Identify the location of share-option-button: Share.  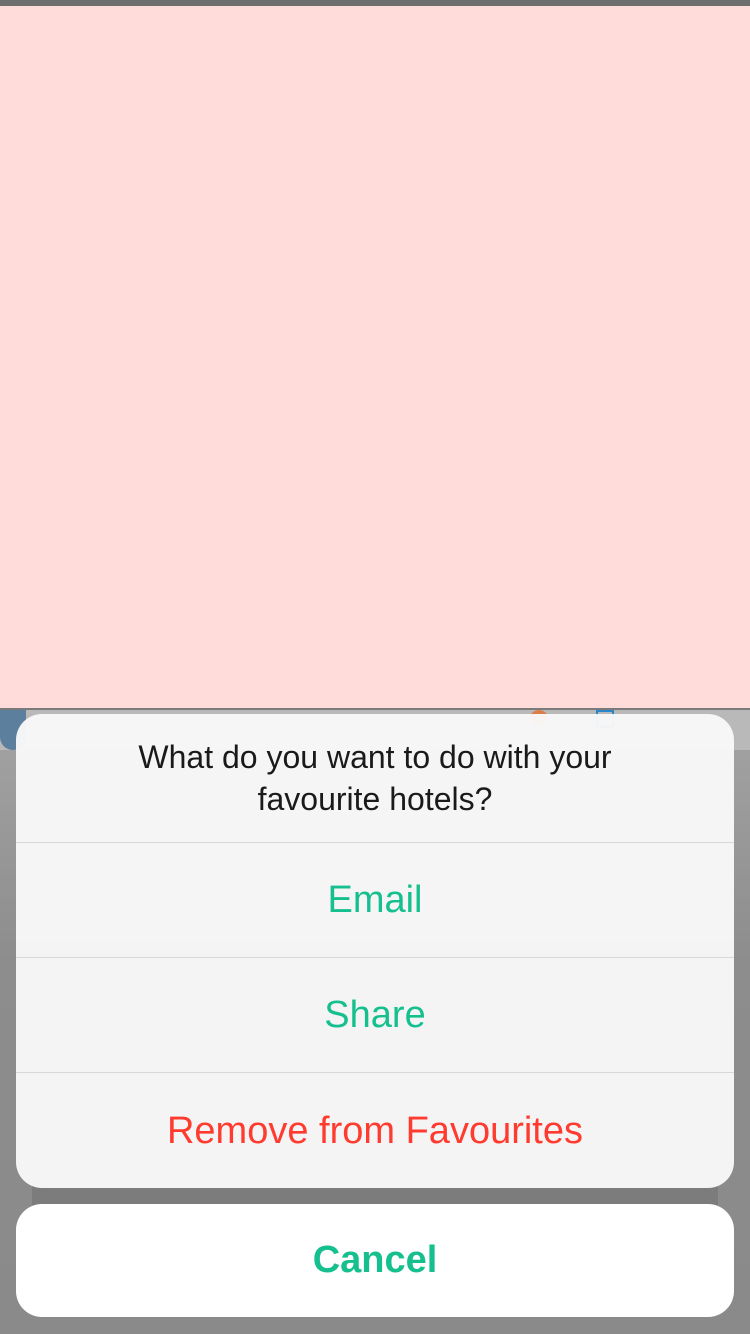
(375, 1016).